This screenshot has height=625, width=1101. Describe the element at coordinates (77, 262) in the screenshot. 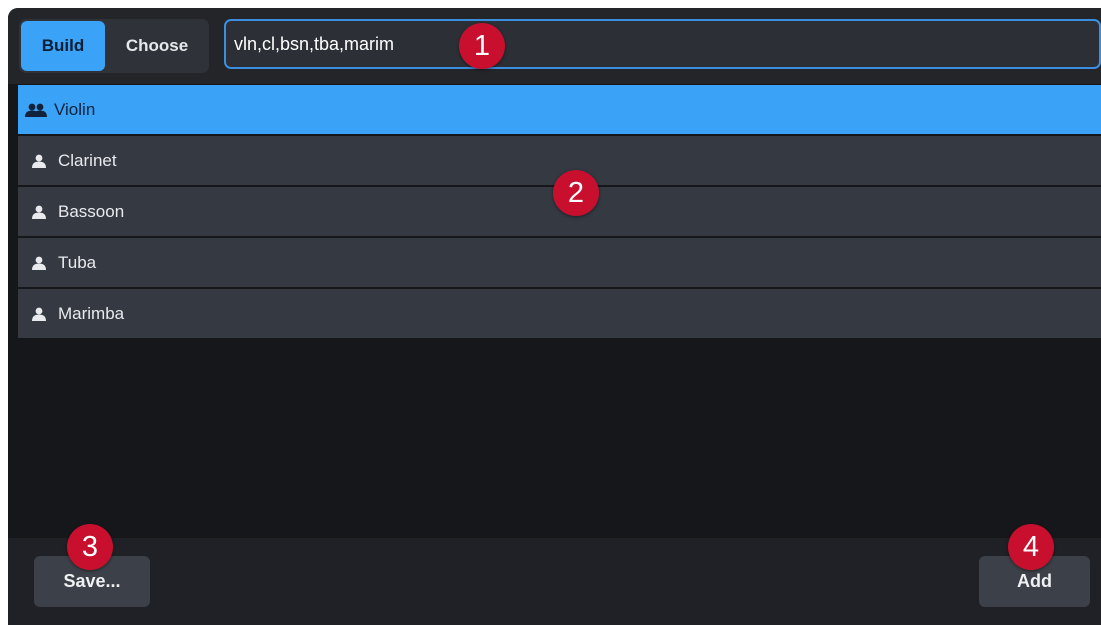

I see `list-item-label: Tuba` at that location.